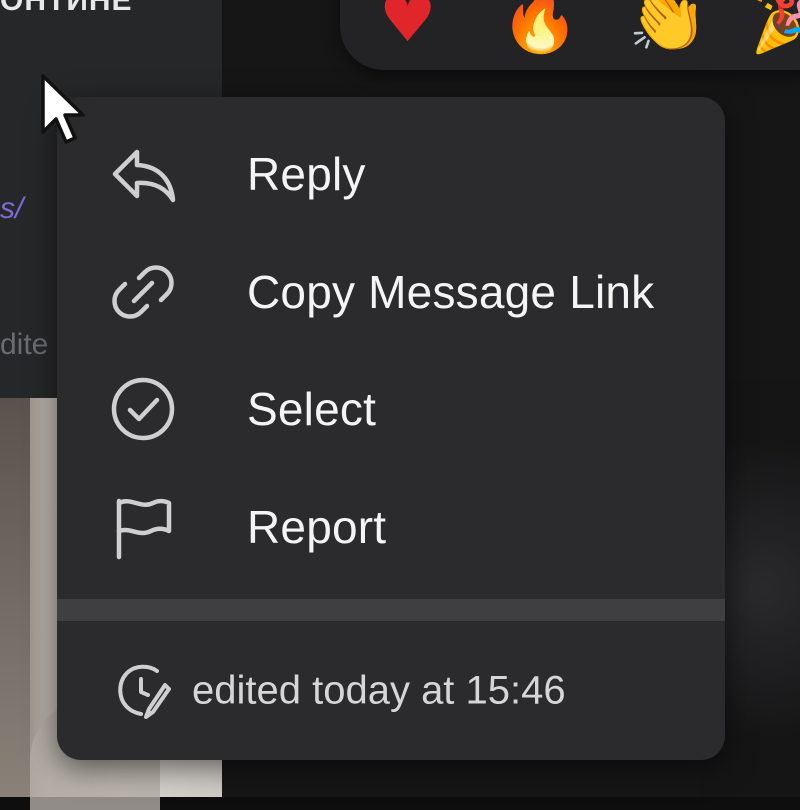 Image resolution: width=800 pixels, height=810 pixels. I want to click on menu-separator, so click(391, 610).